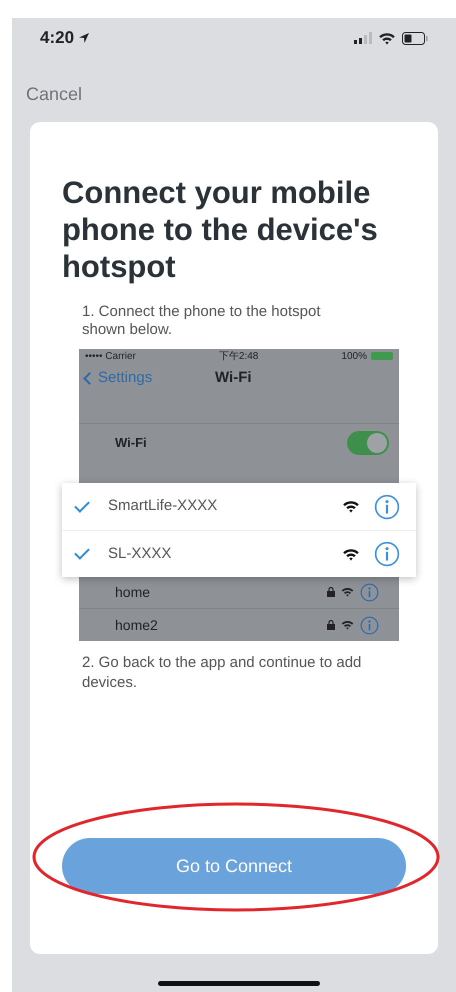 This screenshot has height=992, width=456. What do you see at coordinates (368, 442) in the screenshot?
I see `wifi-toggle` at bounding box center [368, 442].